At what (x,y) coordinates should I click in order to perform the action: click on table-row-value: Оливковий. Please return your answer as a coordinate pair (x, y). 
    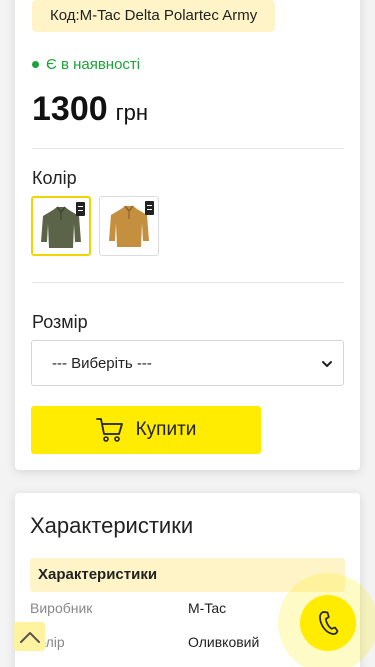
    Looking at the image, I should click on (224, 642).